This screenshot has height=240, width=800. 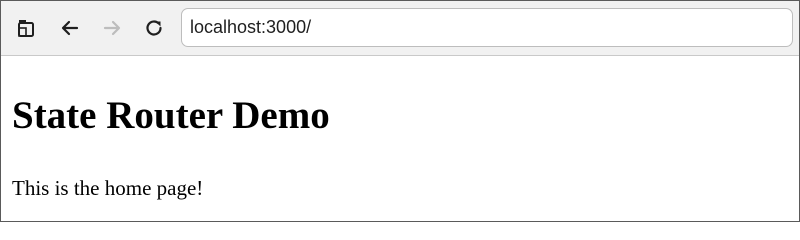 I want to click on forward-arrow-icon, so click(x=112, y=28).